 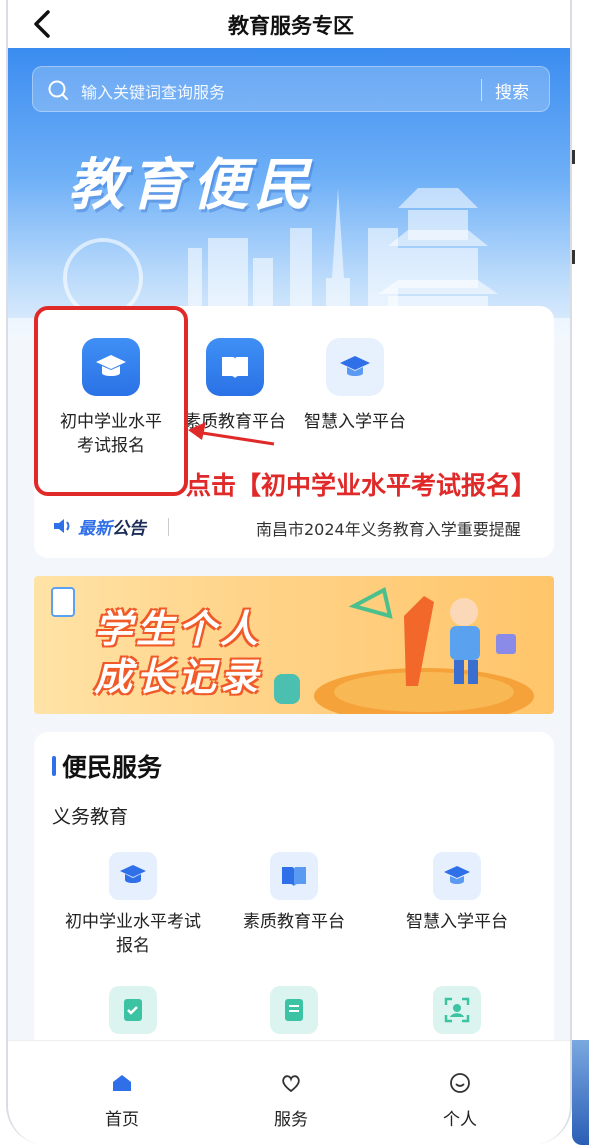 What do you see at coordinates (457, 922) in the screenshot?
I see `service-item-label: 智慧入学平台` at bounding box center [457, 922].